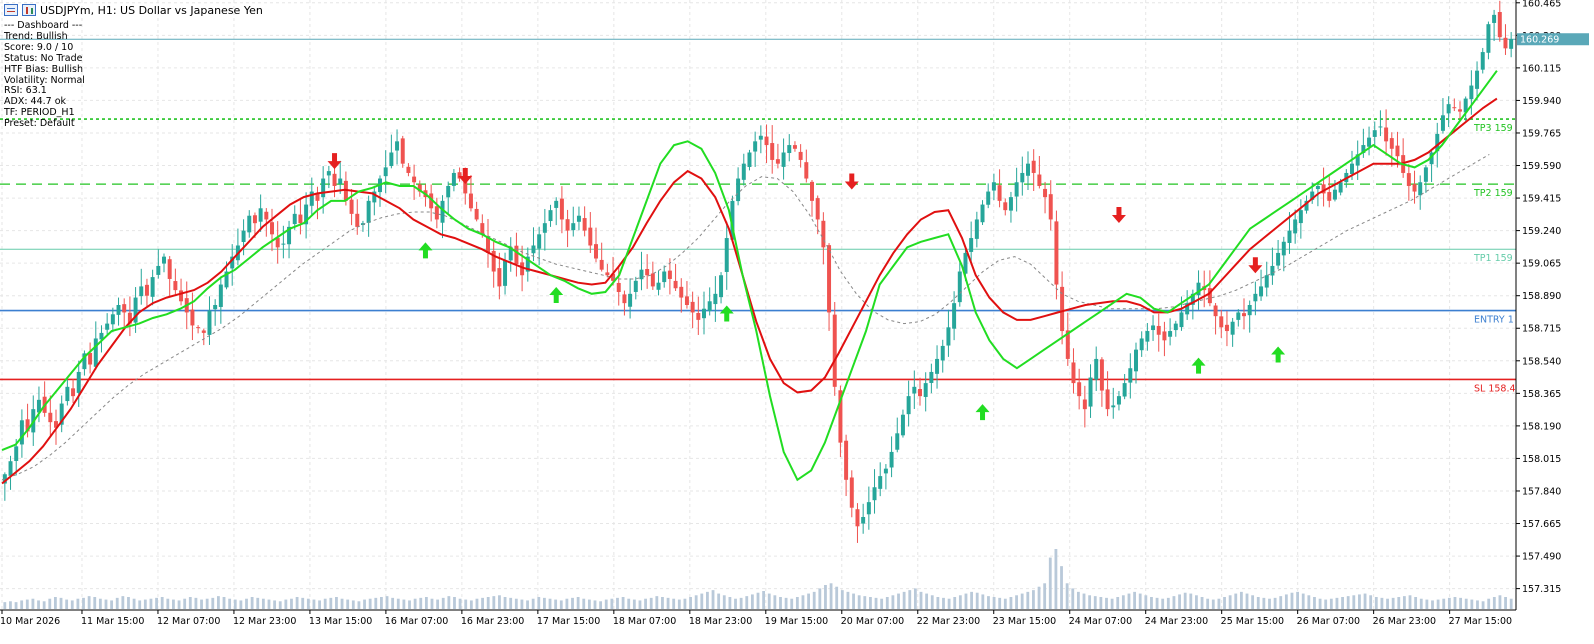  Describe the element at coordinates (133, 10) in the screenshot. I see `chart-title-bar: USDJPYm, H1: US Dollar vs Japanese Yen` at that location.